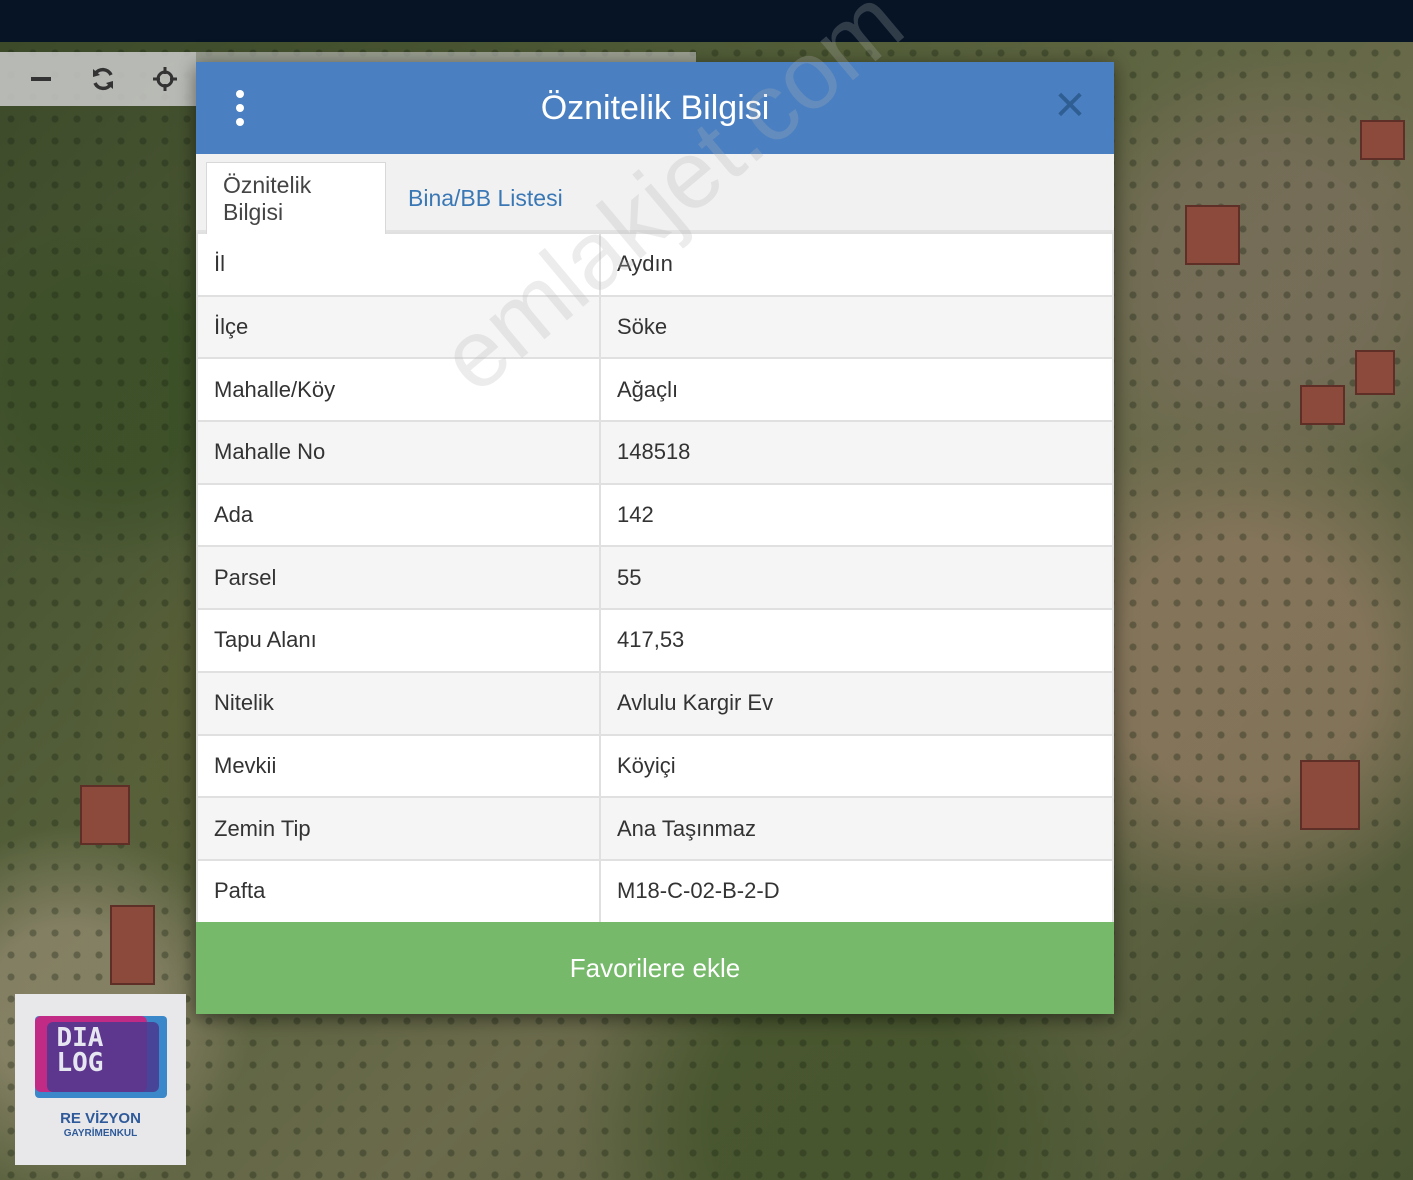 The image size is (1413, 1180). I want to click on attribute-key: Mahalle/Köy, so click(398, 390).